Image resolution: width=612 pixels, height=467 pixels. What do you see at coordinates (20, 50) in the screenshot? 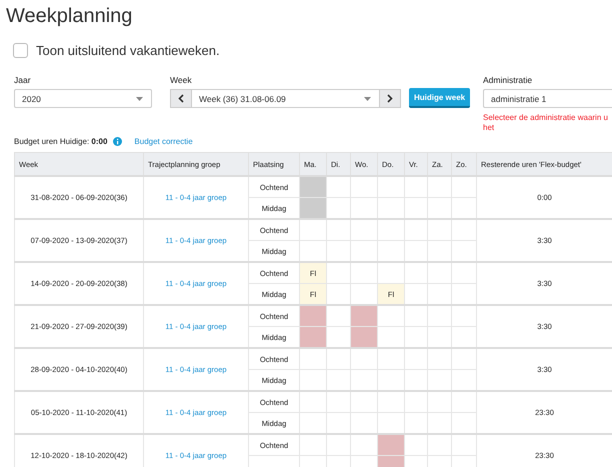
I see `checkbox` at bounding box center [20, 50].